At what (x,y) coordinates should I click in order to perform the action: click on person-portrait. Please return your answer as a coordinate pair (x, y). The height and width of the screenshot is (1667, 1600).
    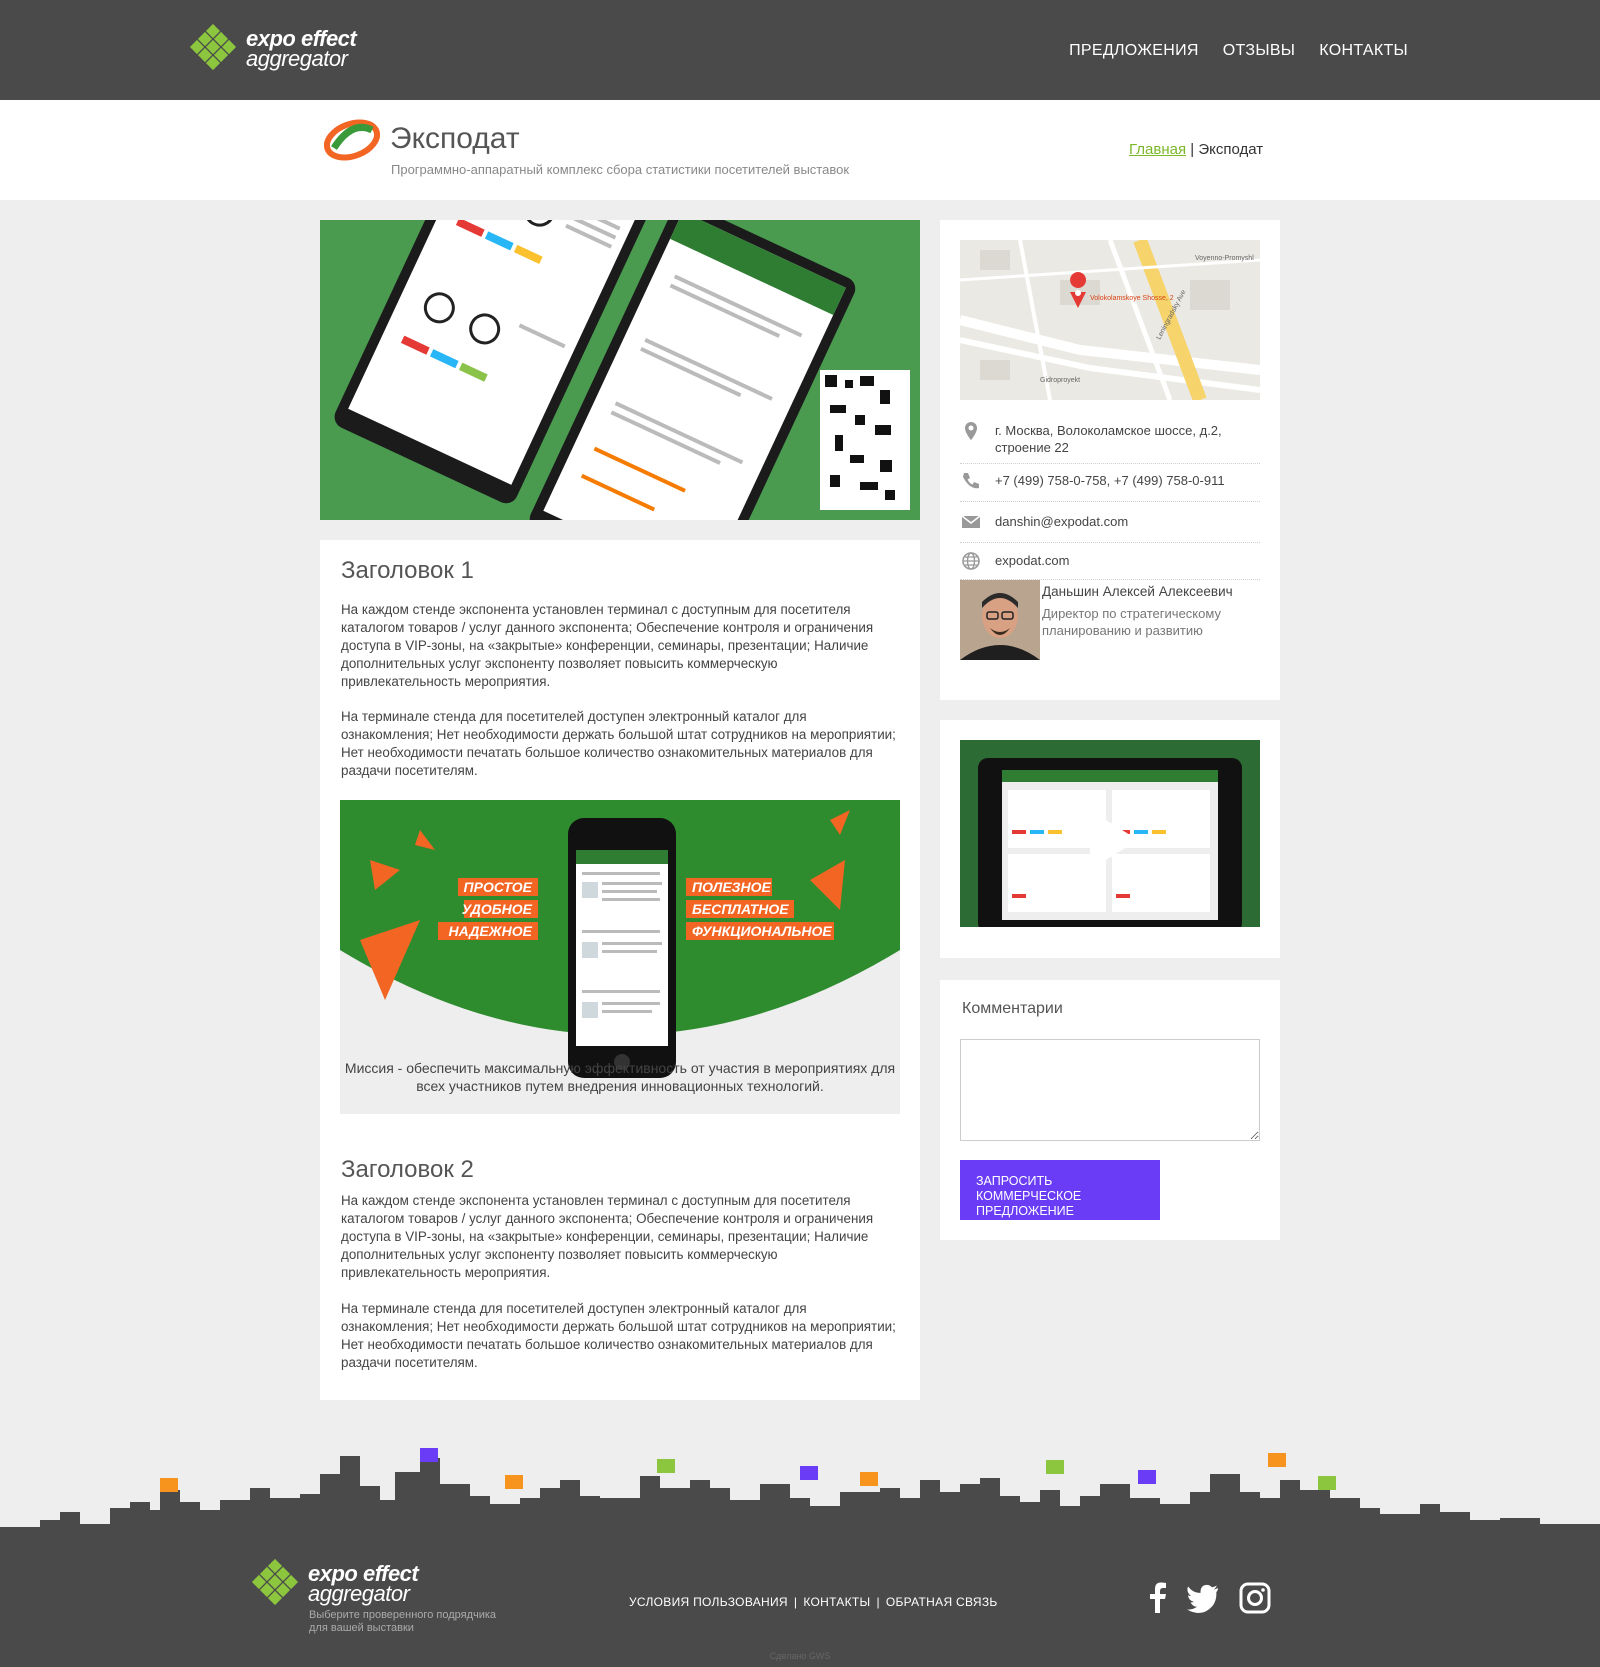
    Looking at the image, I should click on (1000, 620).